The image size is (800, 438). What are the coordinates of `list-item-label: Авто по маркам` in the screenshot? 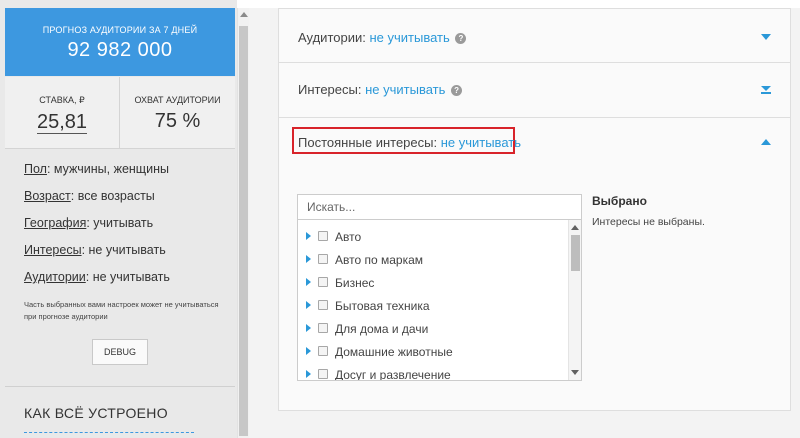 It's located at (379, 260).